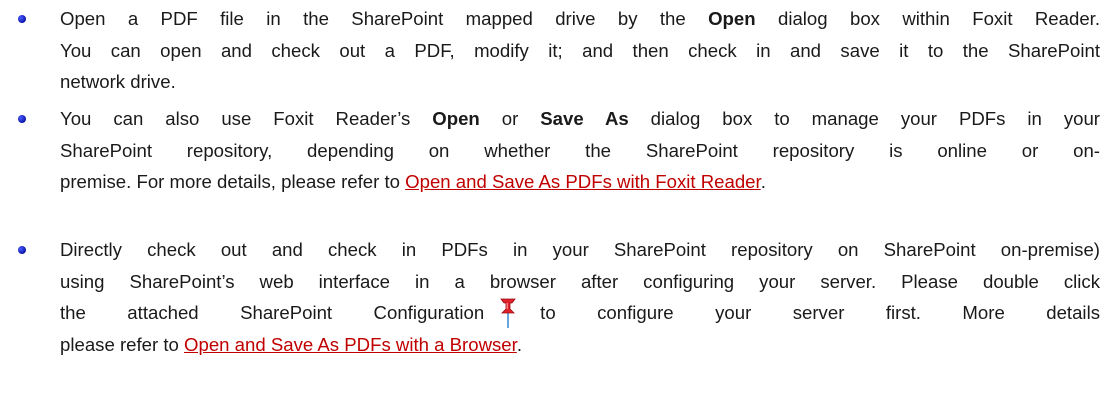 The height and width of the screenshot is (412, 1117). What do you see at coordinates (272, 312) in the screenshot?
I see `text-run: the attached SharePoint Configuration` at bounding box center [272, 312].